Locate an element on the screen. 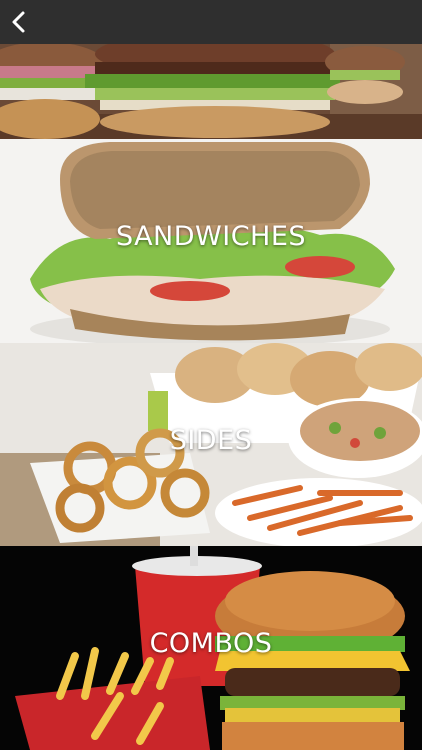 This screenshot has width=422, height=750. category-label: COMBOS is located at coordinates (211, 643).